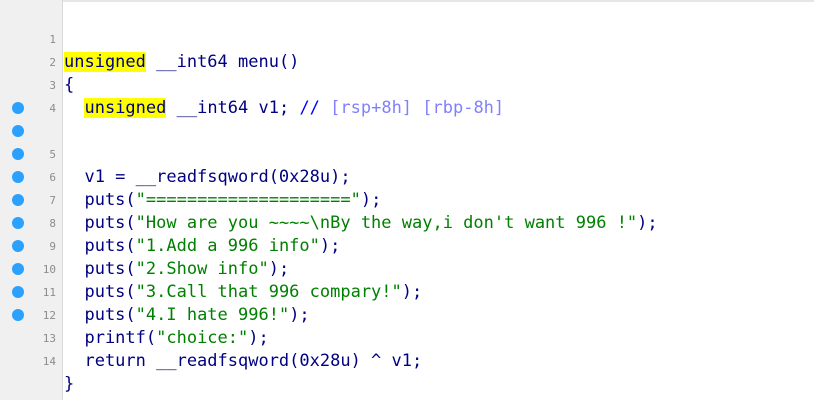 This screenshot has height=400, width=814. What do you see at coordinates (243, 361) in the screenshot?
I see `line-text: return __readfsqword(0x28u) ^ v1;` at bounding box center [243, 361].